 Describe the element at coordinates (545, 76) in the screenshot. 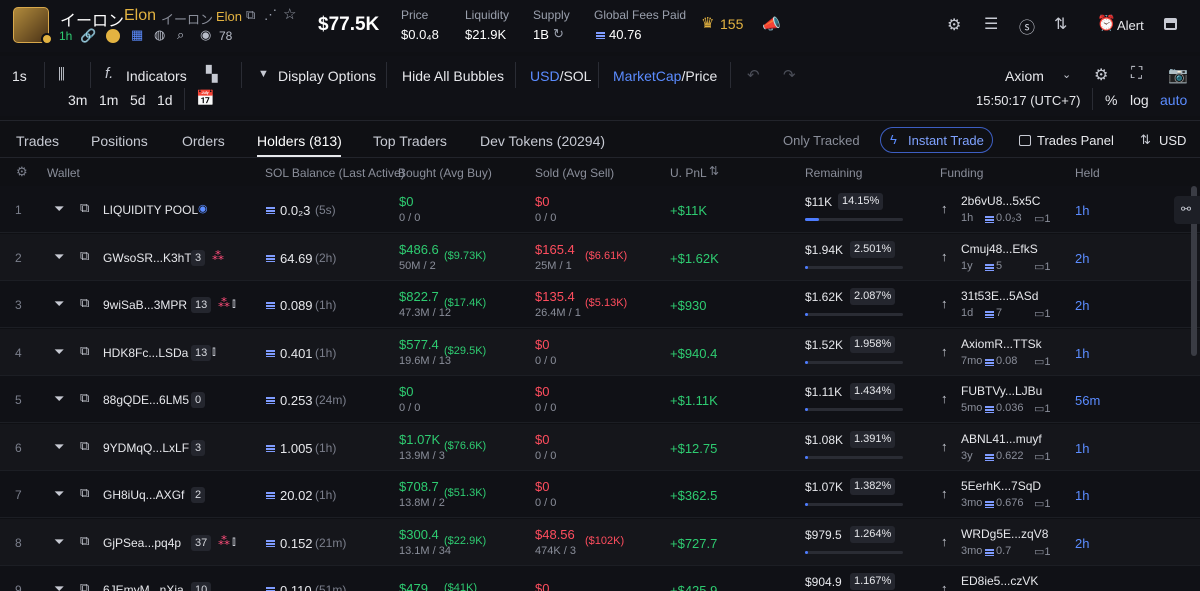

I see `usd-option: USD` at that location.